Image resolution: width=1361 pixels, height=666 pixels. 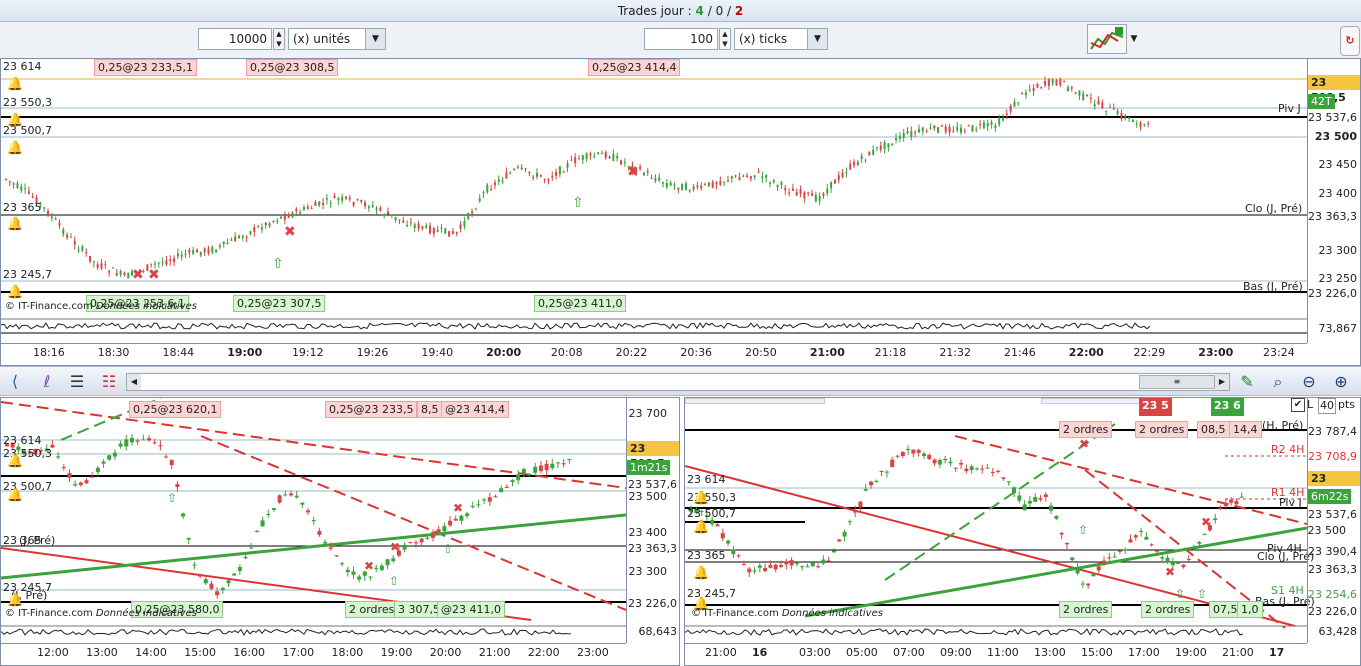 What do you see at coordinates (77, 382) in the screenshot?
I see `list-icon: ☰` at bounding box center [77, 382].